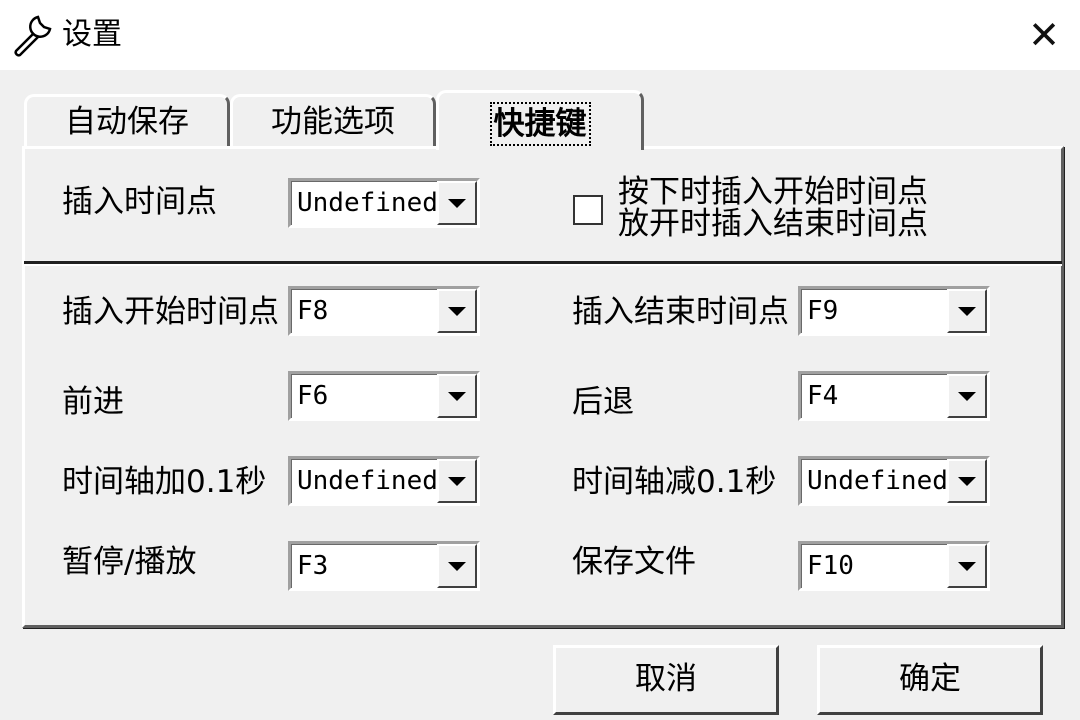  Describe the element at coordinates (773, 224) in the screenshot. I see `checkbox-label-line2: 放开时插入结束时间点` at that location.